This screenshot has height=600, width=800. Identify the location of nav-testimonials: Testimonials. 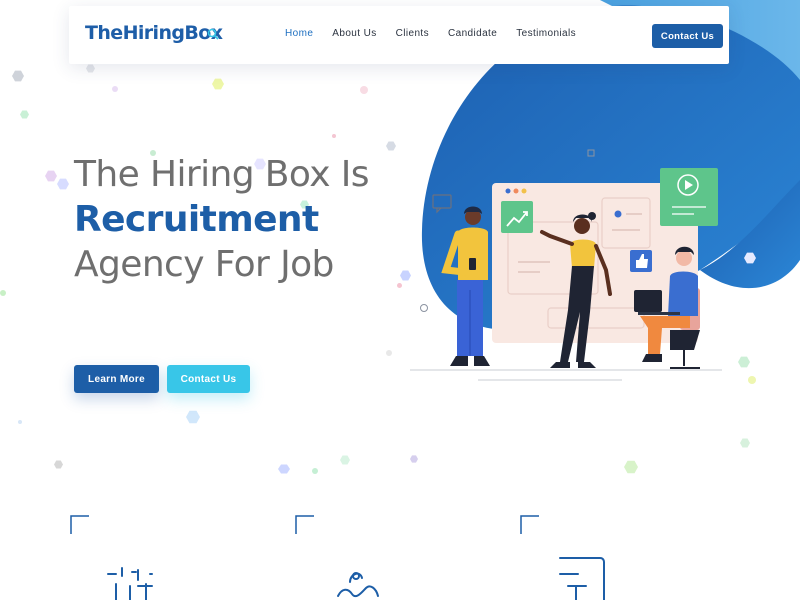
(546, 33).